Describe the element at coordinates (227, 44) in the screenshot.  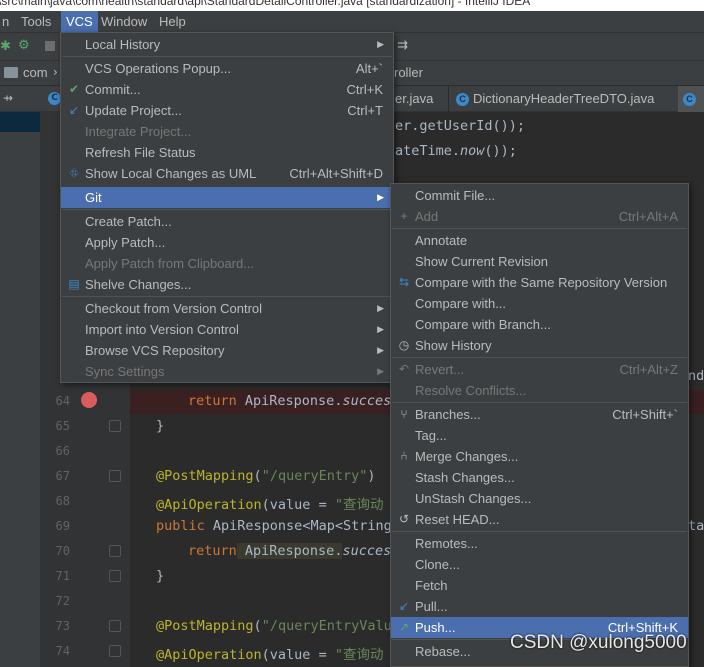
I see `menu-item-local-history: Local History ▶` at that location.